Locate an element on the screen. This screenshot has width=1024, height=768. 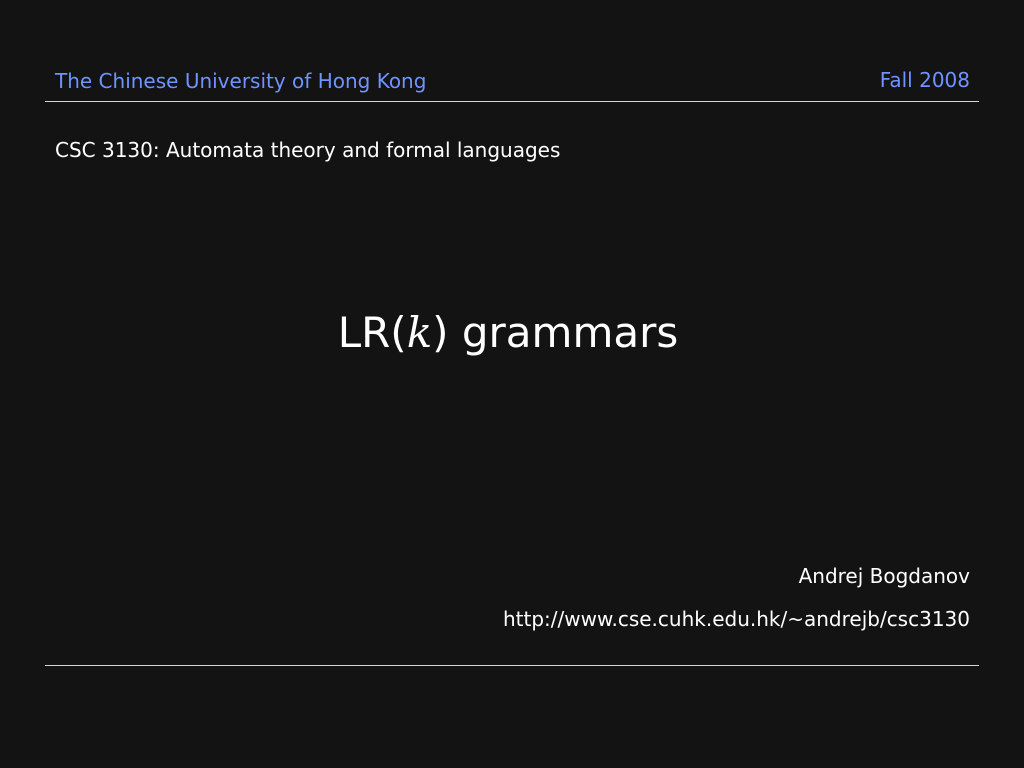
header-divider is located at coordinates (512, 101).